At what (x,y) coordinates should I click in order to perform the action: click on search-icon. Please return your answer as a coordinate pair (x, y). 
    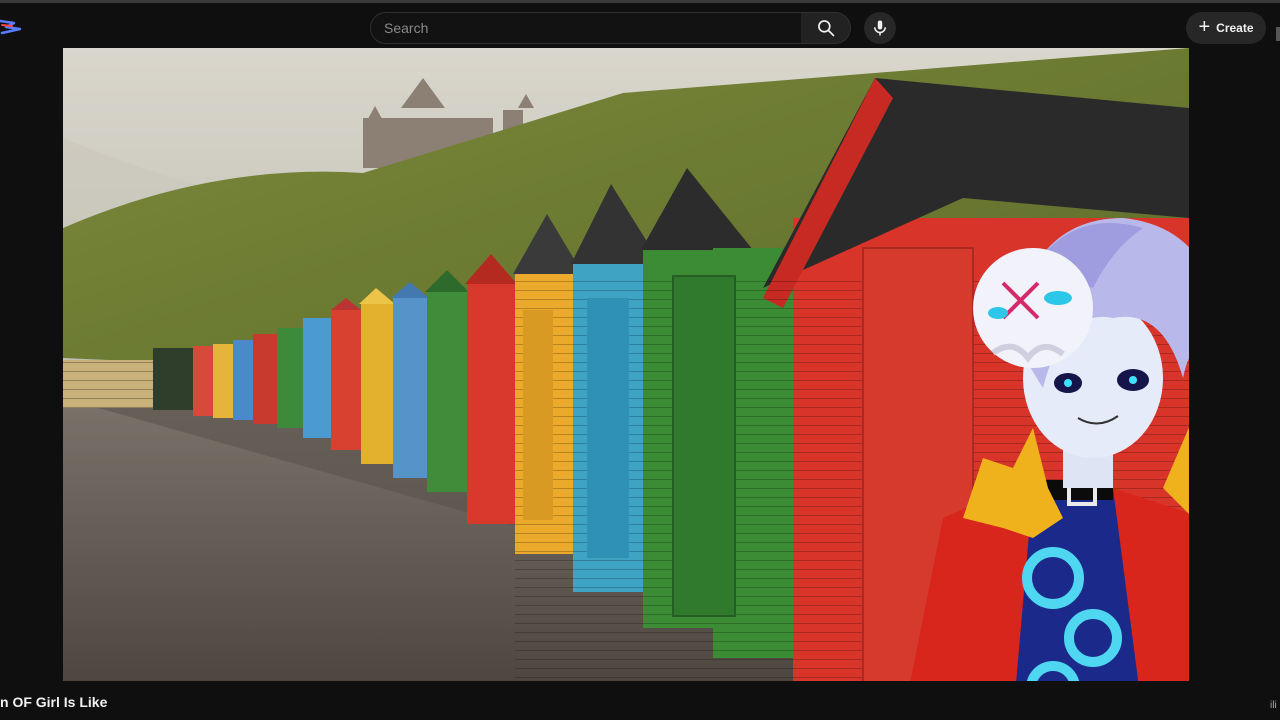
    Looking at the image, I should click on (825, 28).